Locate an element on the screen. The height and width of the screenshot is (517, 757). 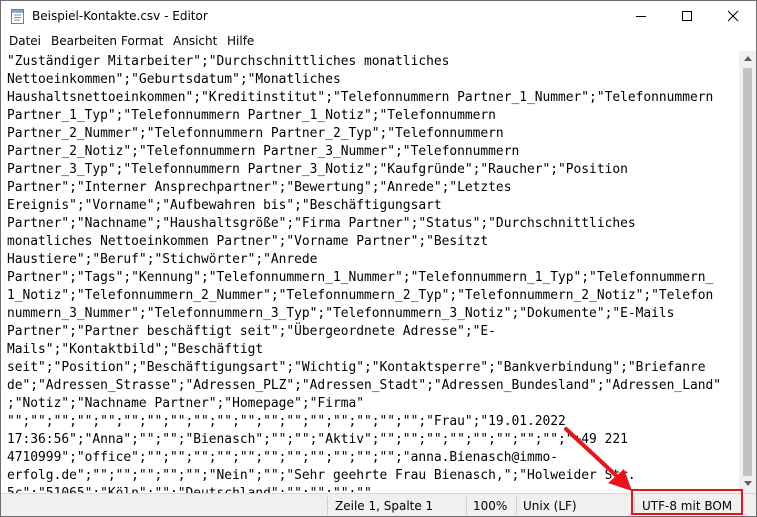
cursor-position: Zeile 1, Spalte 1 is located at coordinates (384, 506).